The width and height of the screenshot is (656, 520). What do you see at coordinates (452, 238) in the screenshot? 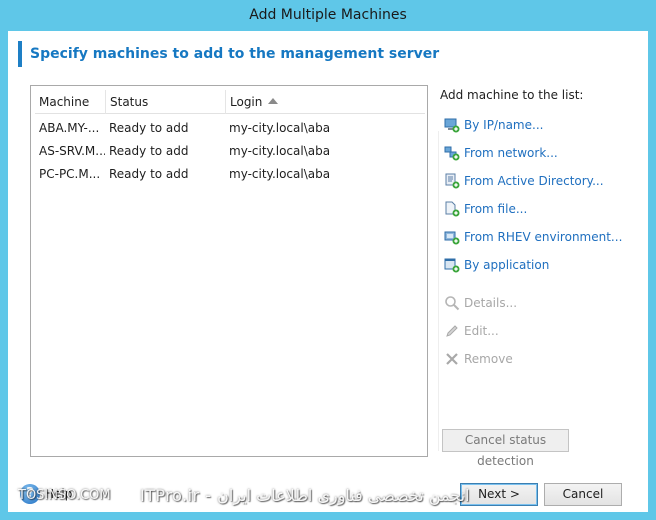
I see `rhev-add-icon` at bounding box center [452, 238].